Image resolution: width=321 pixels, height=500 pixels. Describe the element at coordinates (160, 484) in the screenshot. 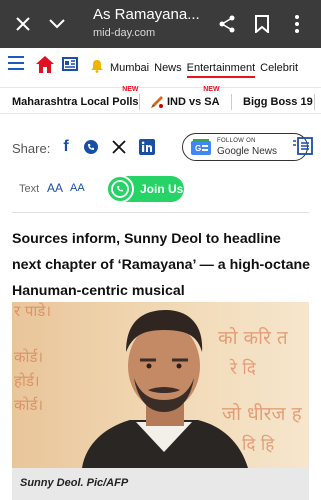

I see `photo-caption: Sunny Deol. Pic/AFP` at that location.